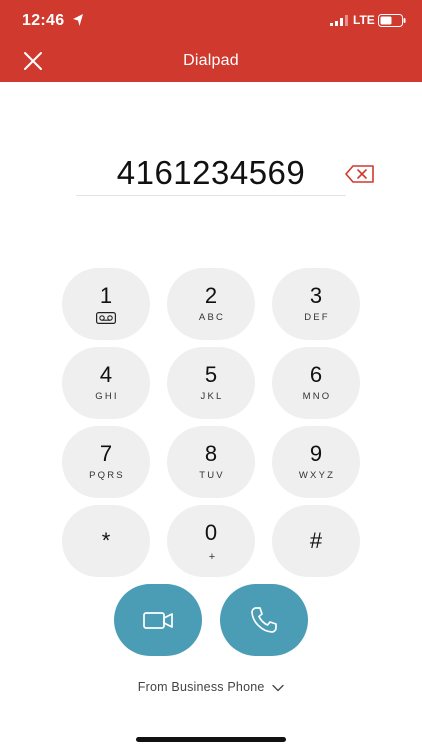 This screenshot has width=422, height=750. What do you see at coordinates (211, 295) in the screenshot?
I see `key-digit: 2` at bounding box center [211, 295].